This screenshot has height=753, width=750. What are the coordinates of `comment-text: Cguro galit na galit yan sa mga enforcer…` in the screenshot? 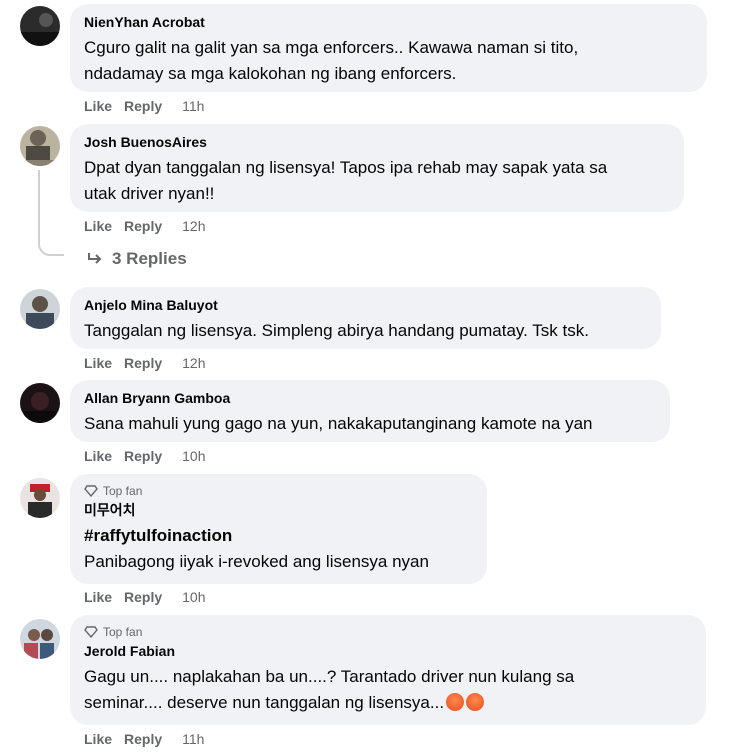 It's located at (331, 60).